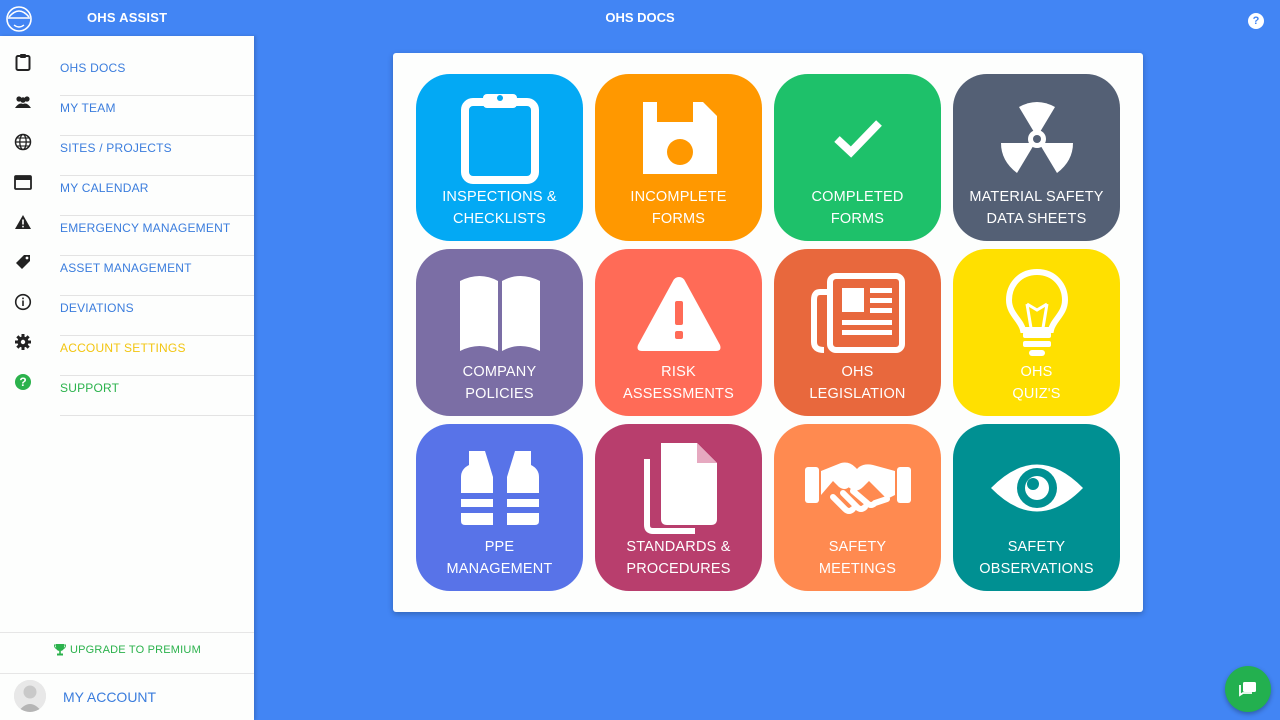  I want to click on divider, so click(157, 415).